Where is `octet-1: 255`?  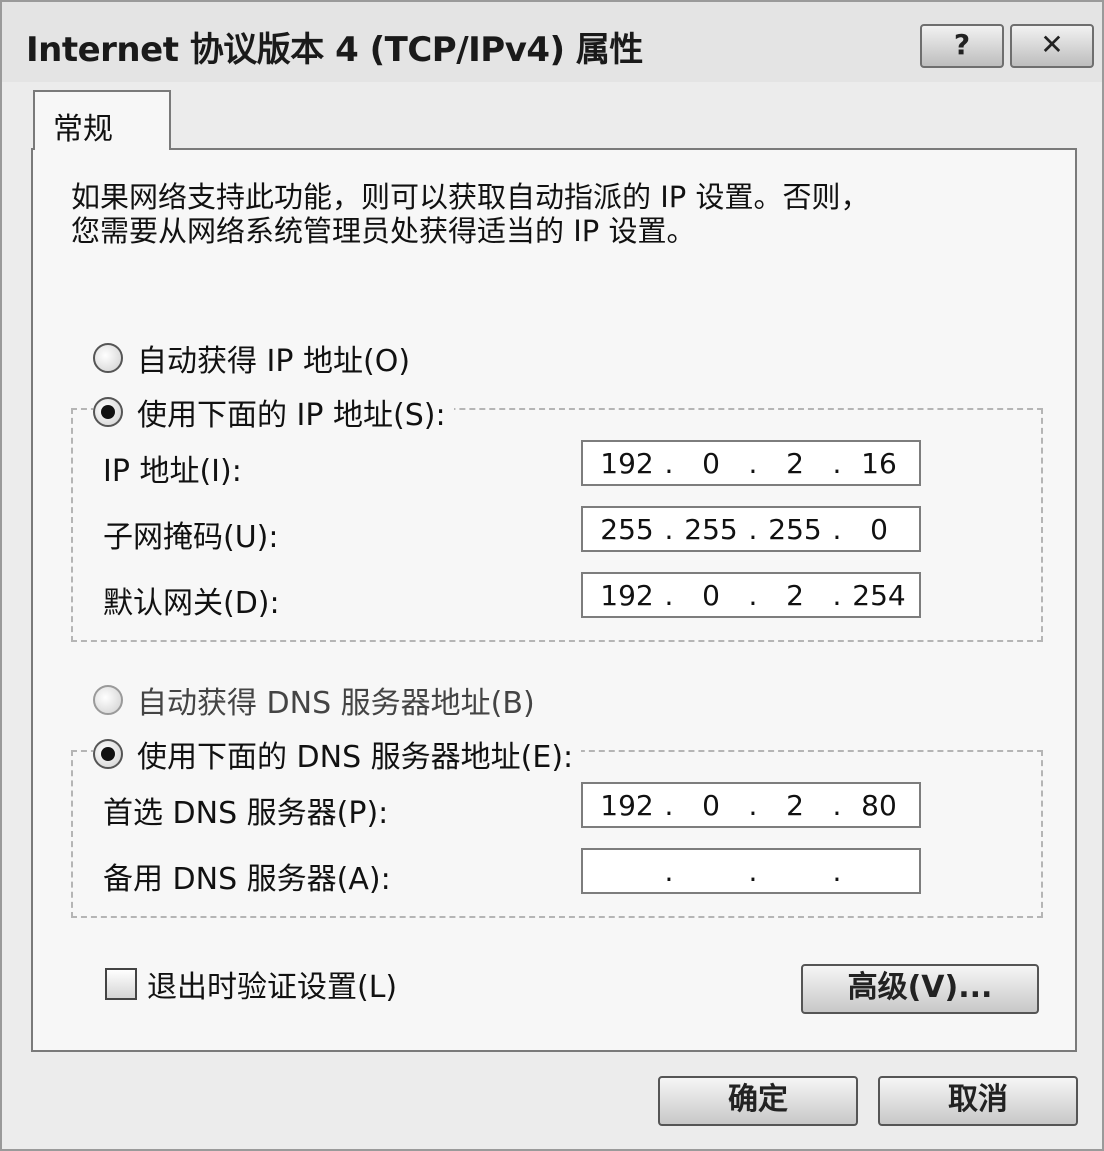 octet-1: 255 is located at coordinates (627, 529).